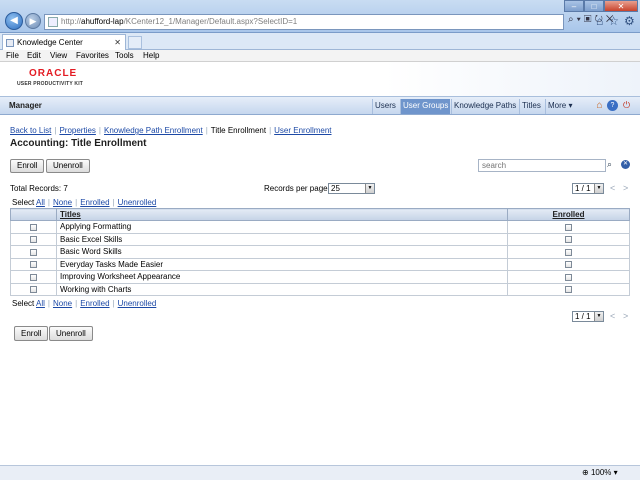 This screenshot has height=480, width=640. I want to click on maximize-icon: □, so click(594, 6).